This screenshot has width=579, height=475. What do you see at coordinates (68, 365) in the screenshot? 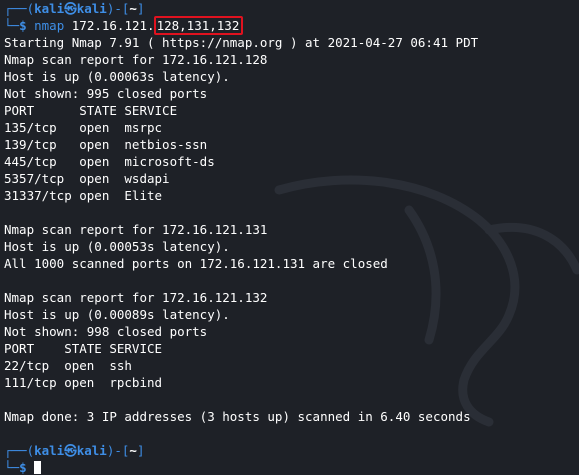
I see `port-row: 22/tcp open ssh` at bounding box center [68, 365].